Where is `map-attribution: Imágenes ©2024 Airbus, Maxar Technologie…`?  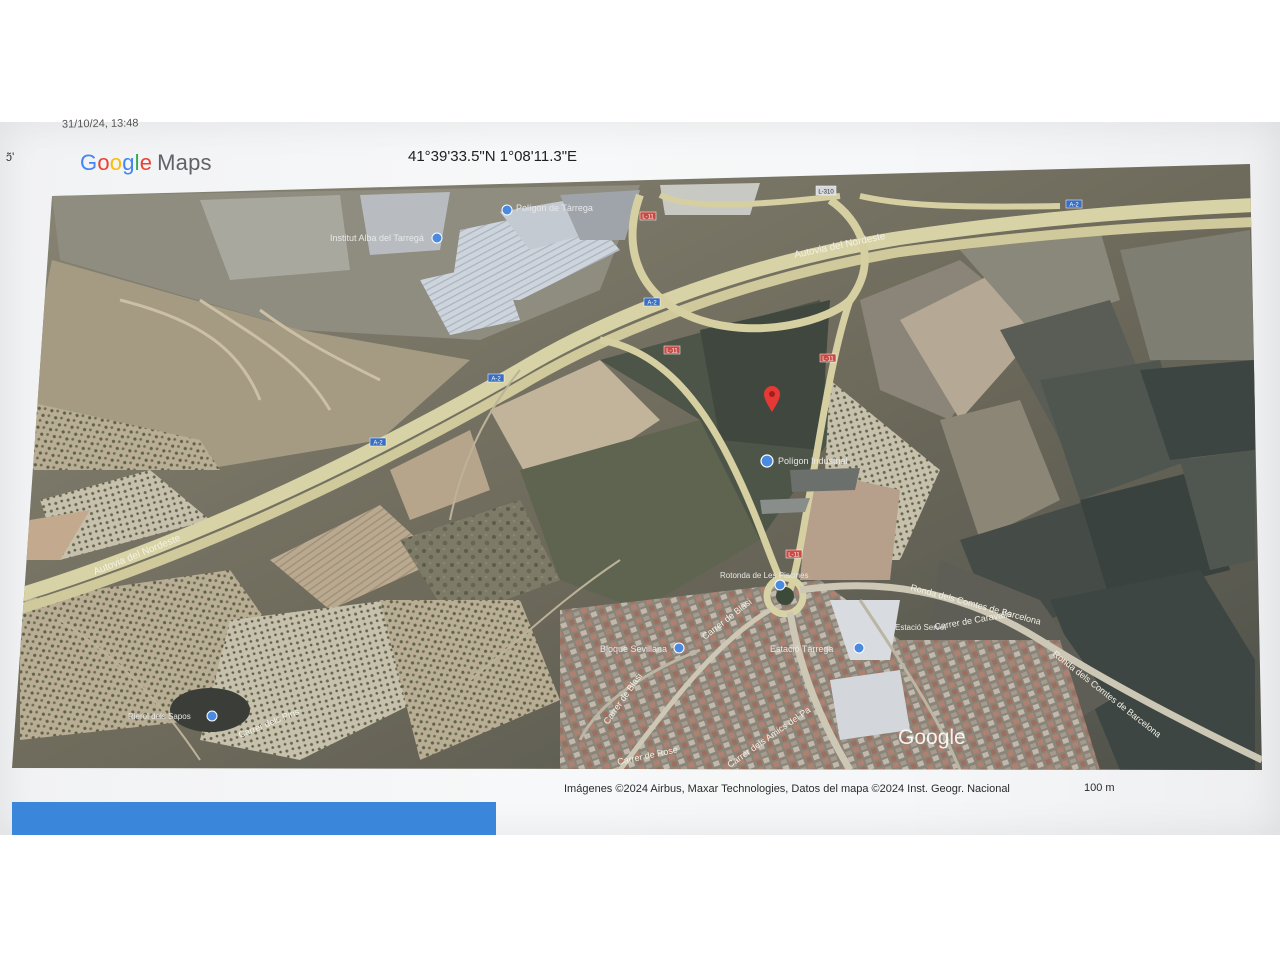 map-attribution: Imágenes ©2024 Airbus, Maxar Technologie… is located at coordinates (787, 789).